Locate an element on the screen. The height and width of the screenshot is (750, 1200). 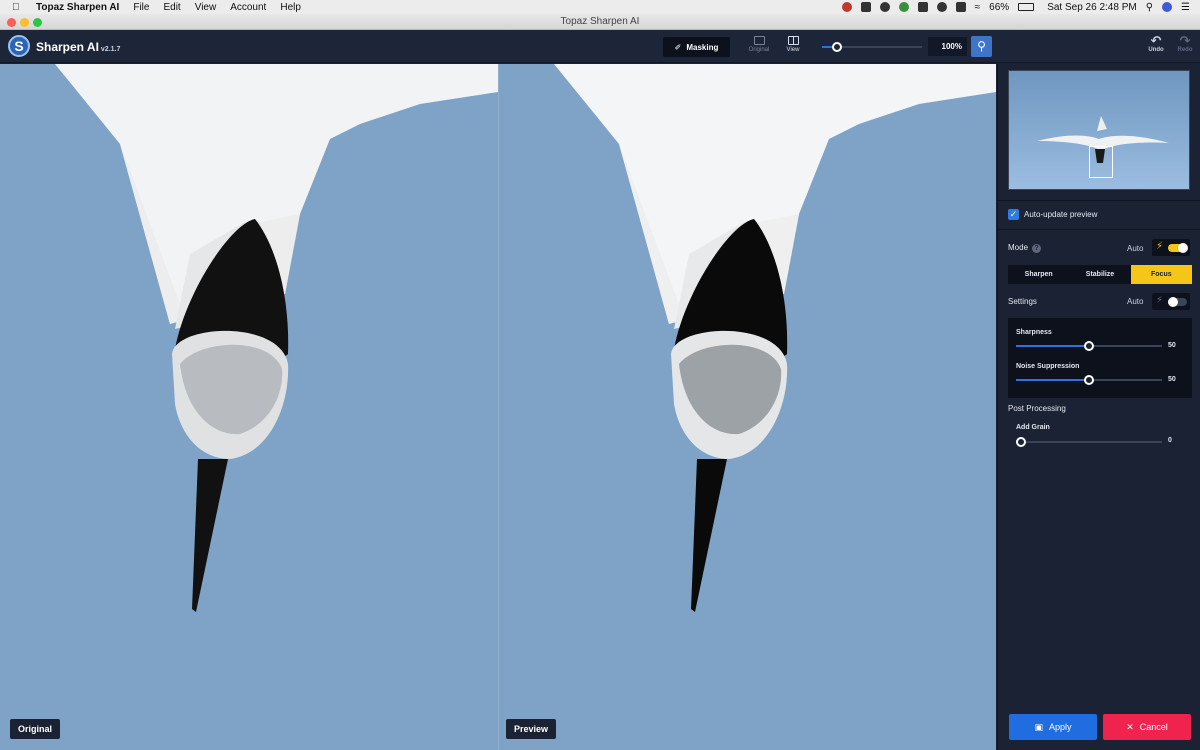
add-grain-value: 0 is located at coordinates (1170, 440).